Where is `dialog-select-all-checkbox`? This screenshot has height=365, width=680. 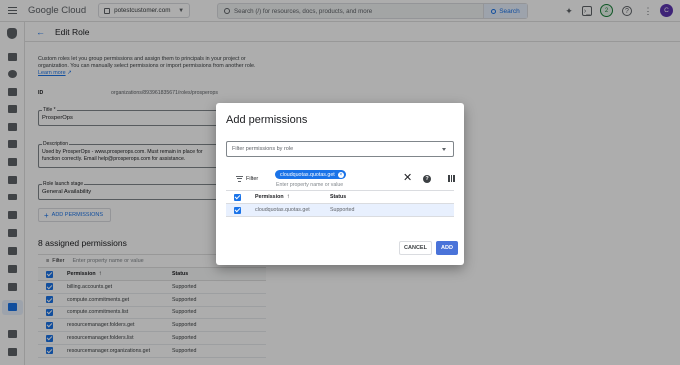
dialog-select-all-checkbox is located at coordinates (237, 197).